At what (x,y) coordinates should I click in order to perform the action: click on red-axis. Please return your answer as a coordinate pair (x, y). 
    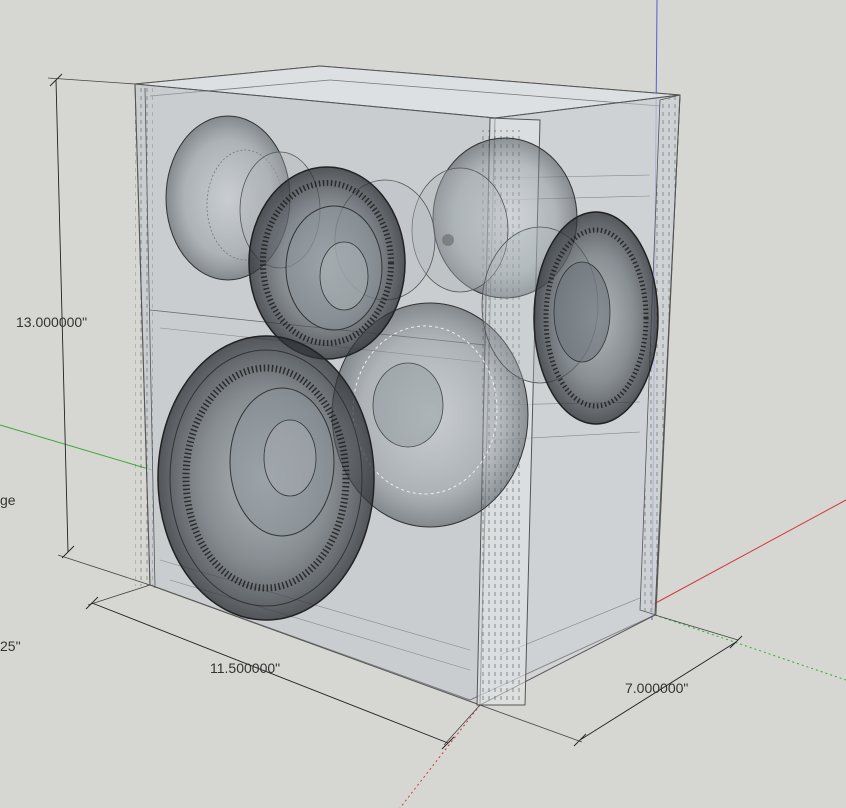
    Looking at the image, I should click on (748, 552).